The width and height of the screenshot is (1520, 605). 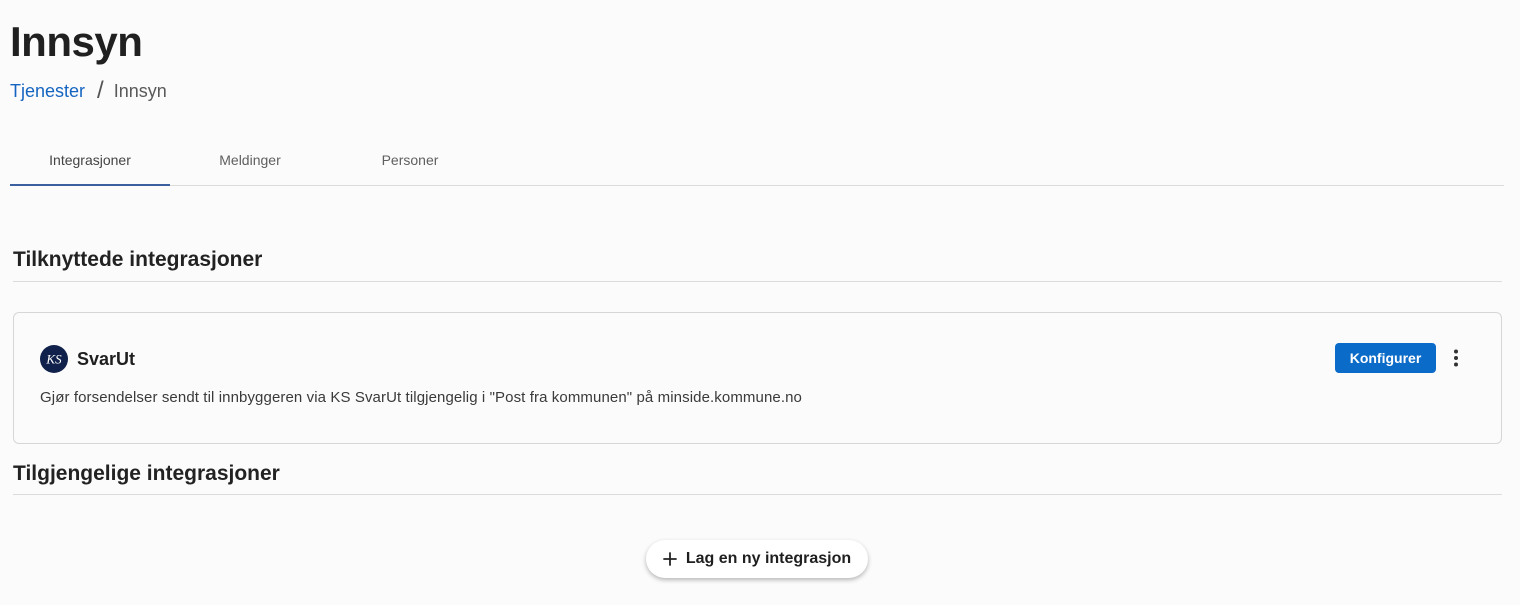 I want to click on plus-icon, so click(x=669, y=559).